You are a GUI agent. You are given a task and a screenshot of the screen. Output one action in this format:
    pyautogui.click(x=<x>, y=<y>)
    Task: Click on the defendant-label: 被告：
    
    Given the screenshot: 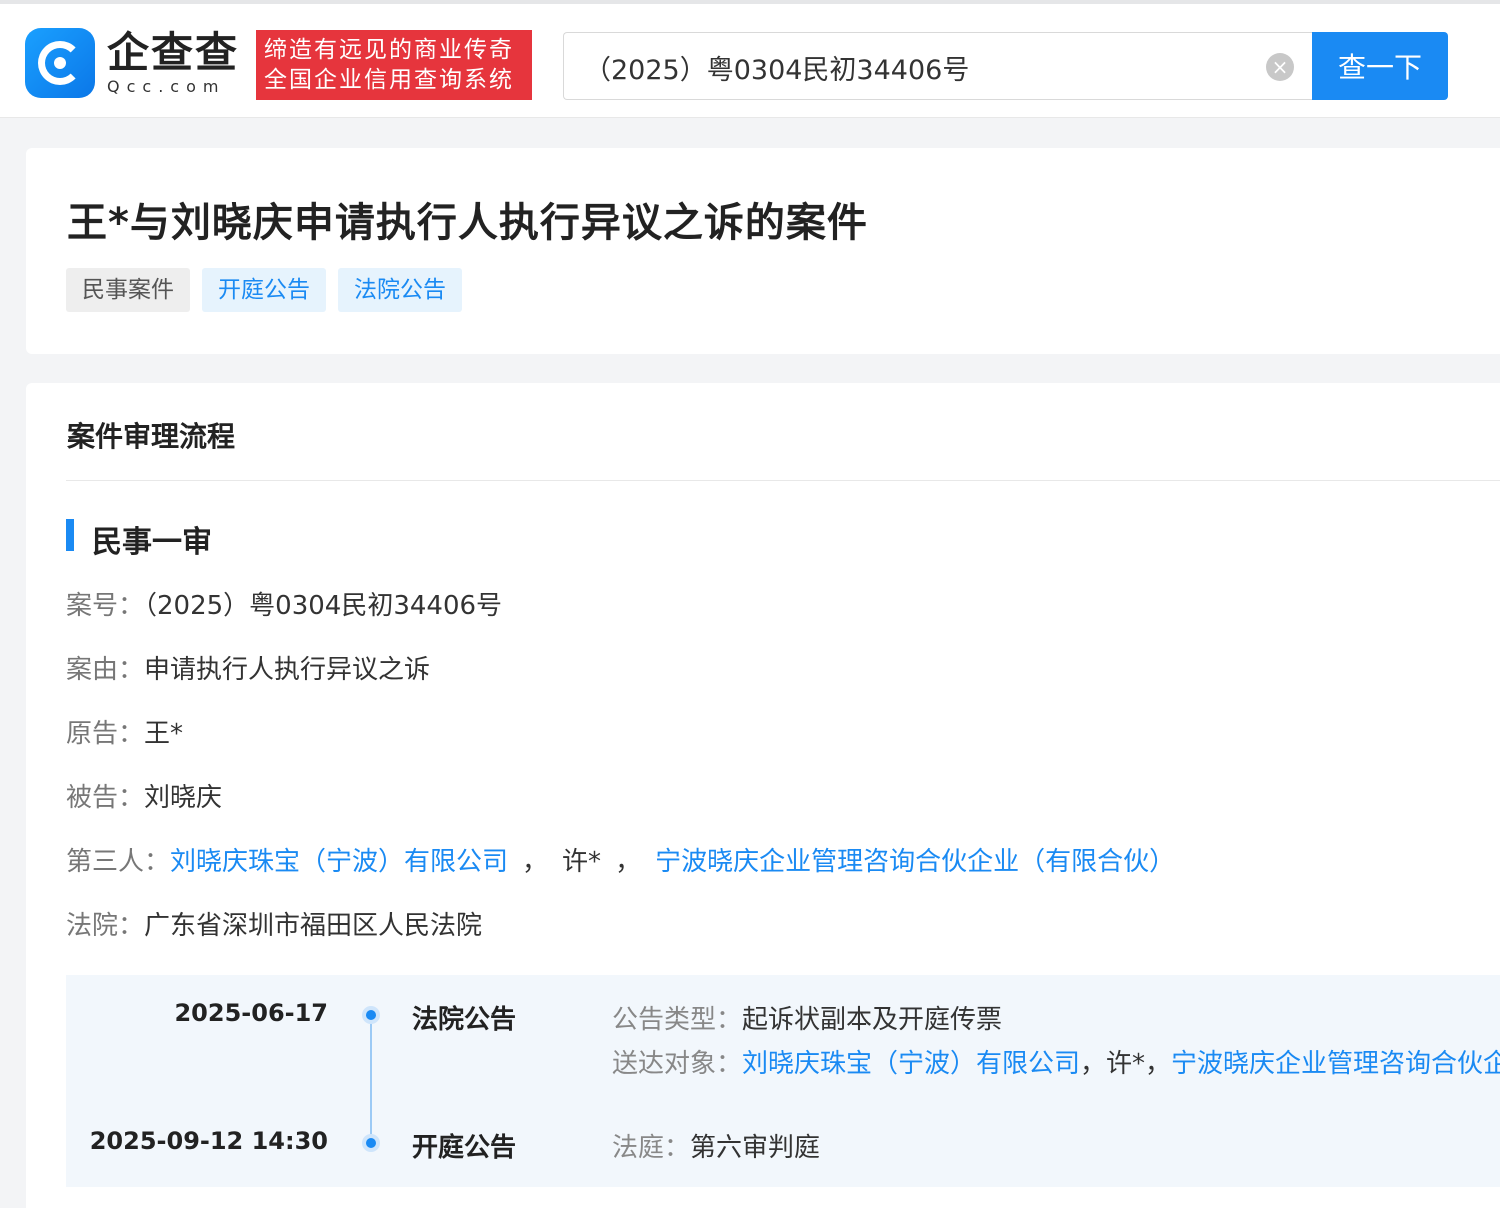 What is the action you would take?
    pyautogui.click(x=105, y=798)
    